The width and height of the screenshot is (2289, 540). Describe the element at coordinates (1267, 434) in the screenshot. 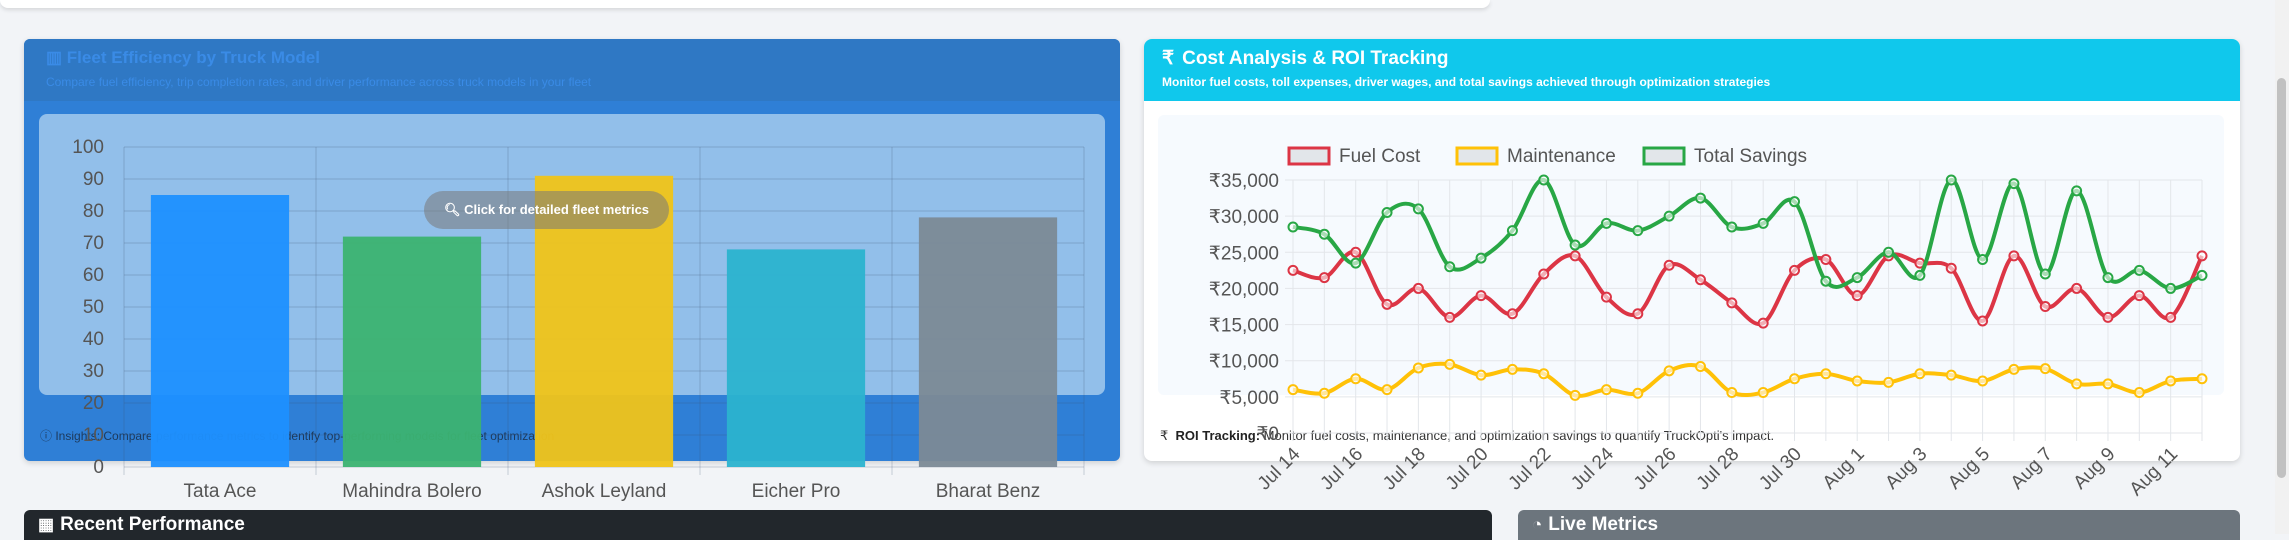

I see `y-tick-label: ₹0` at that location.